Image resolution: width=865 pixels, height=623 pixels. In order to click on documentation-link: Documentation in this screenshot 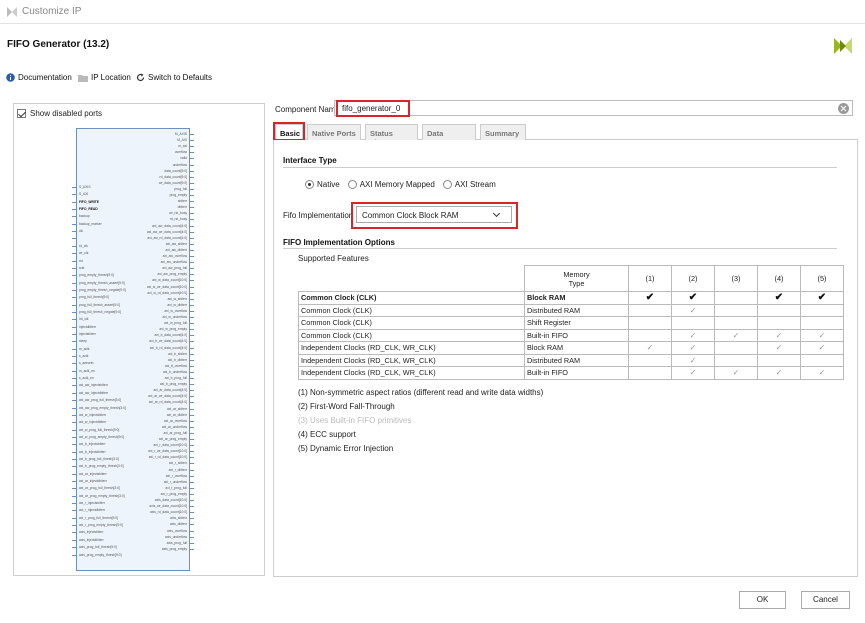, I will do `click(39, 77)`.